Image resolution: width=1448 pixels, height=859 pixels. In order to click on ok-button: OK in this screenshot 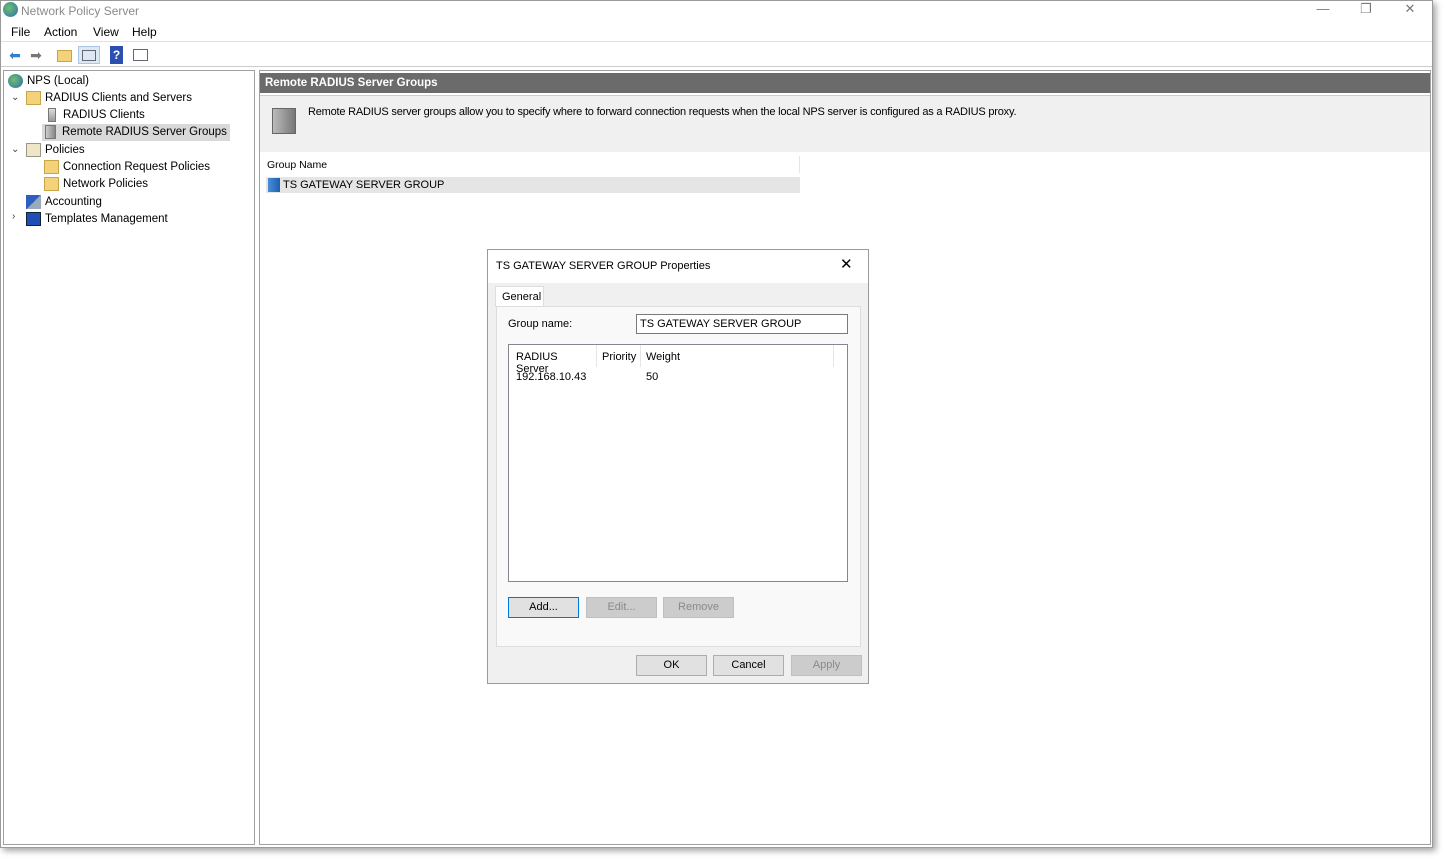, I will do `click(671, 665)`.